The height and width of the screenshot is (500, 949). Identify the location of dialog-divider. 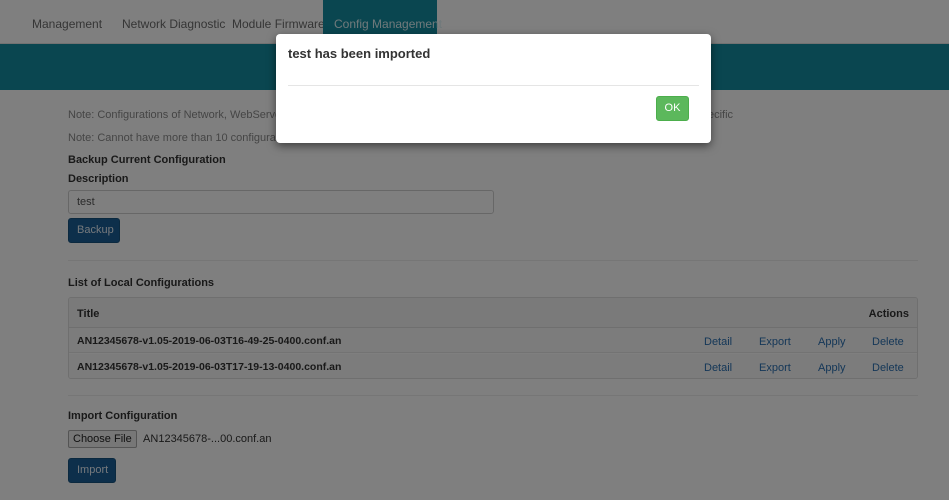
(493, 85).